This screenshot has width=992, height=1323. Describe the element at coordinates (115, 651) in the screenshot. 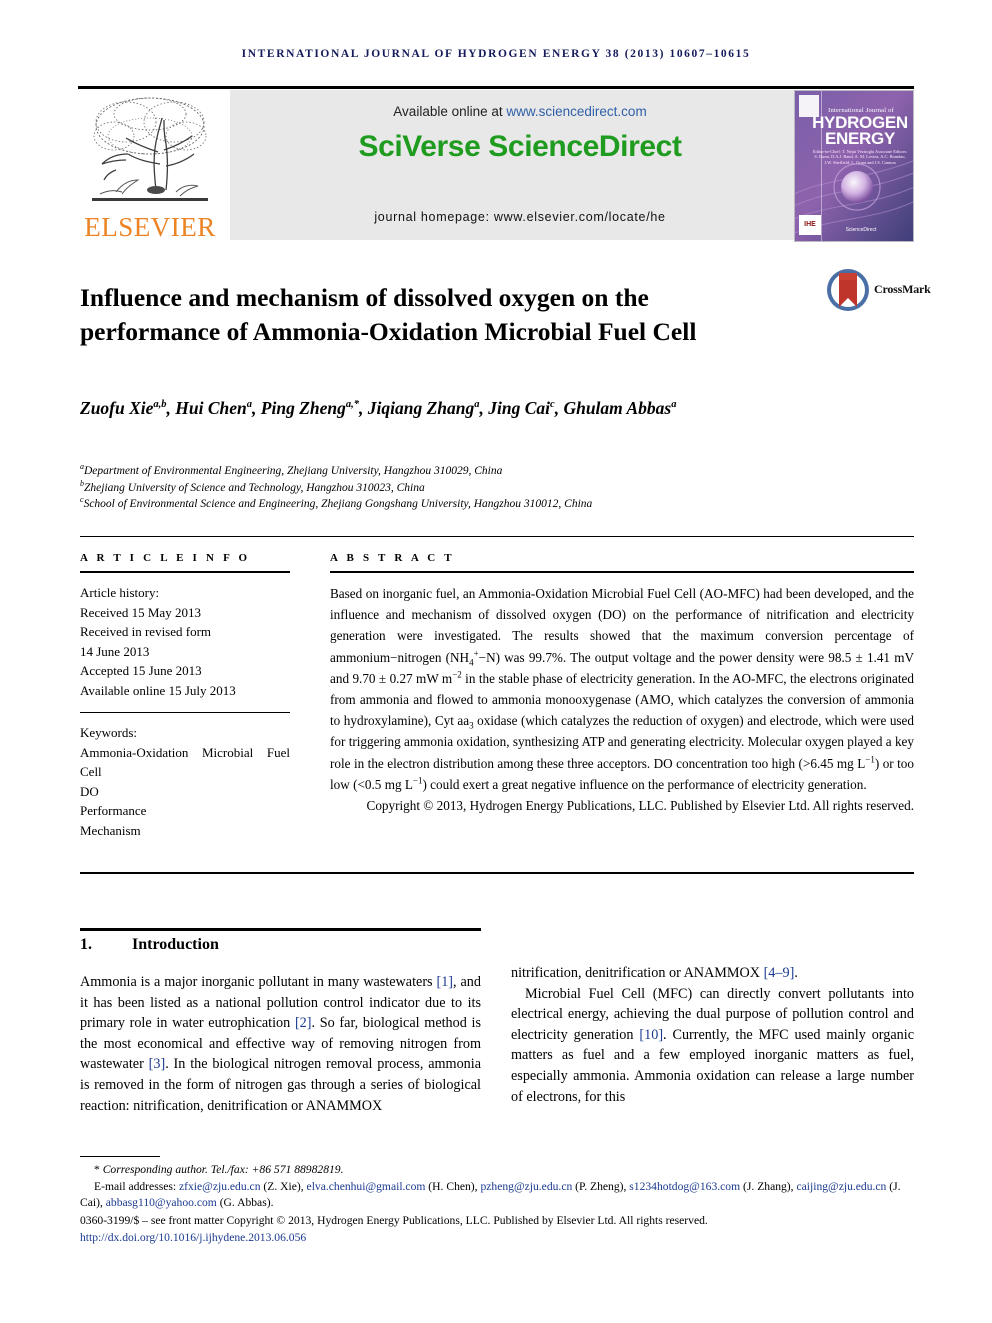

I see `article-history-item: 14 June 2013` at that location.